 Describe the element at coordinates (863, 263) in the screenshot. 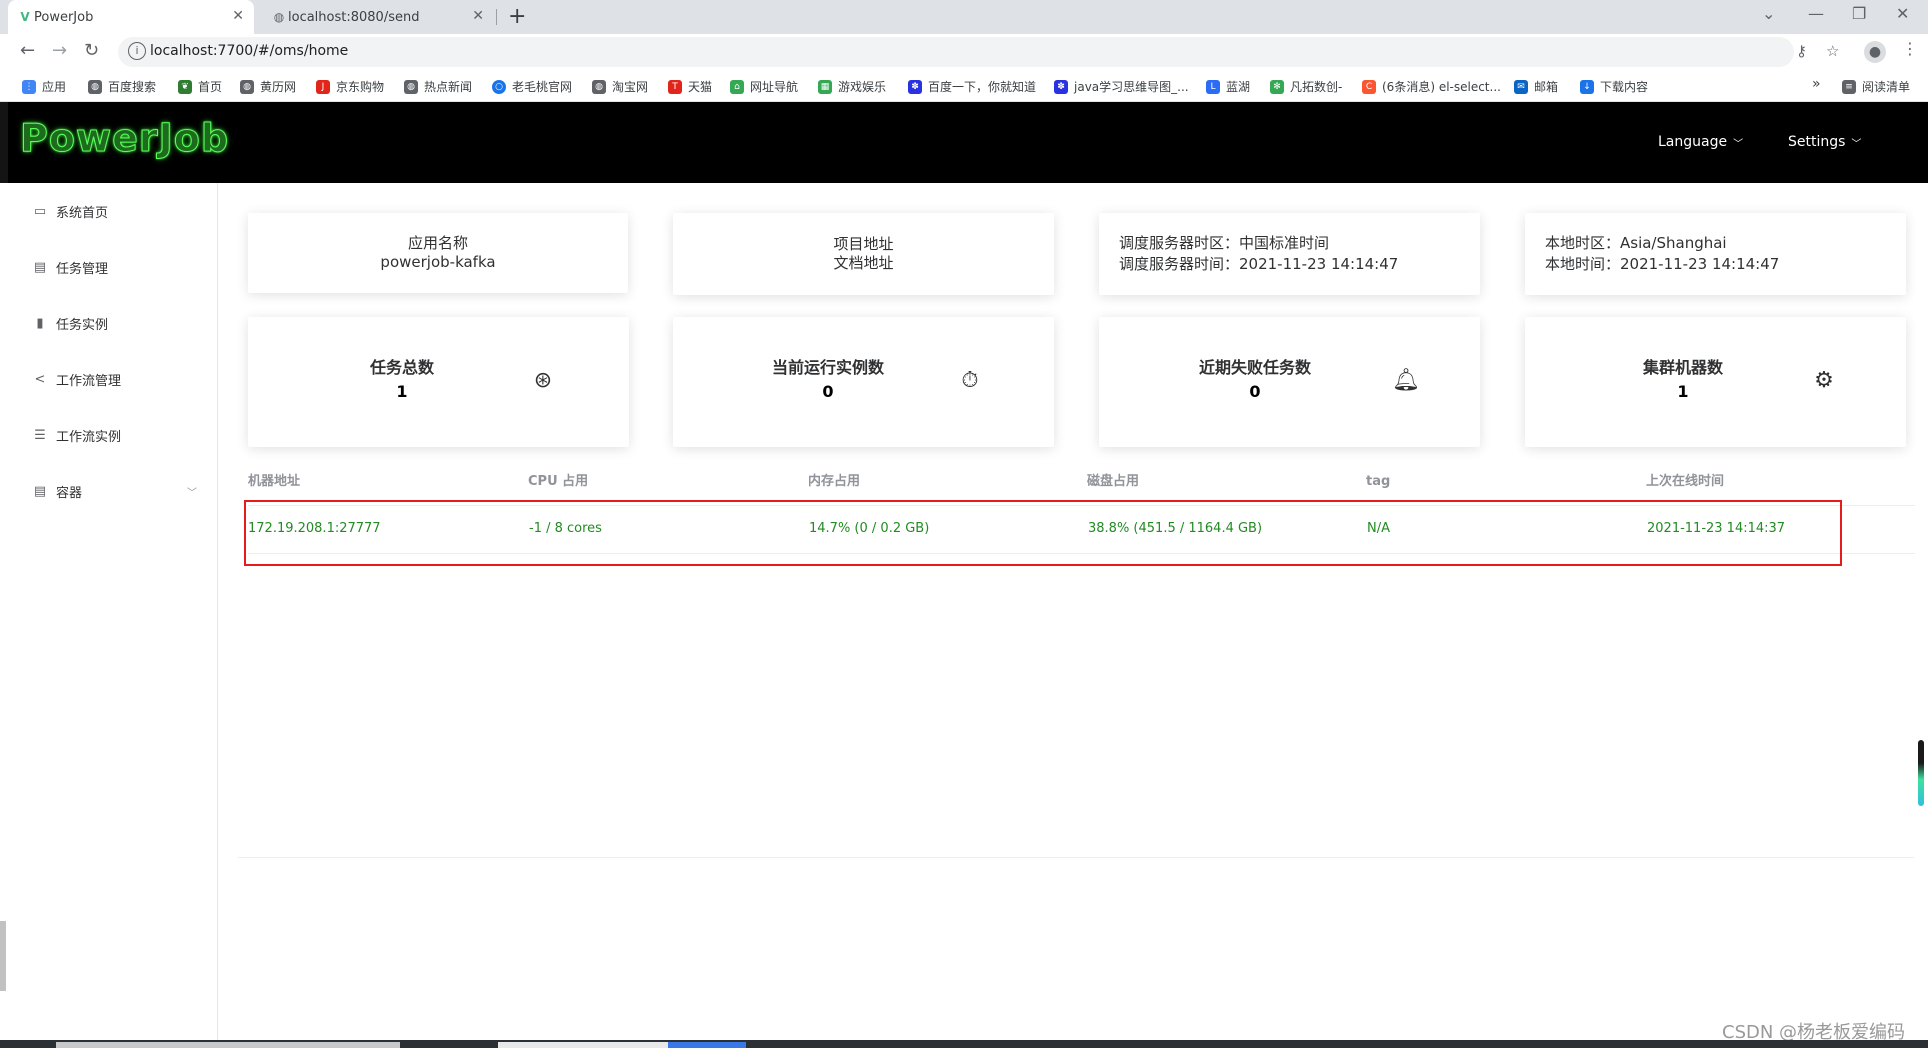

I see `doc-address-link: 文档地址` at that location.